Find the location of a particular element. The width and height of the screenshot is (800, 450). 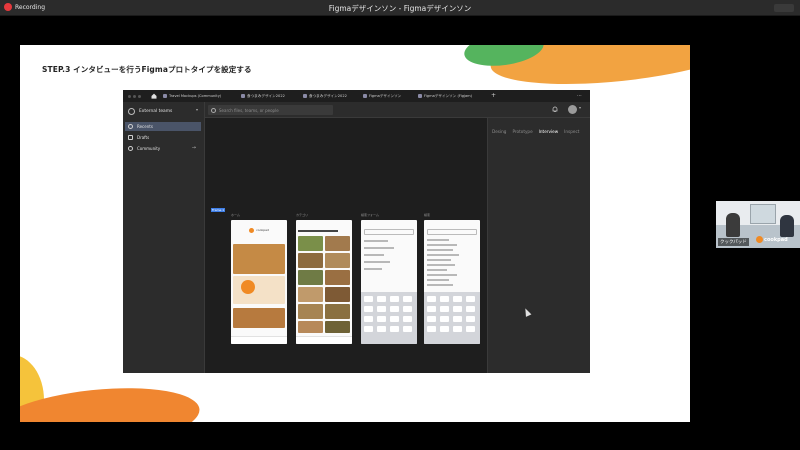

new-tab-plus-icon: + is located at coordinates (493, 96).